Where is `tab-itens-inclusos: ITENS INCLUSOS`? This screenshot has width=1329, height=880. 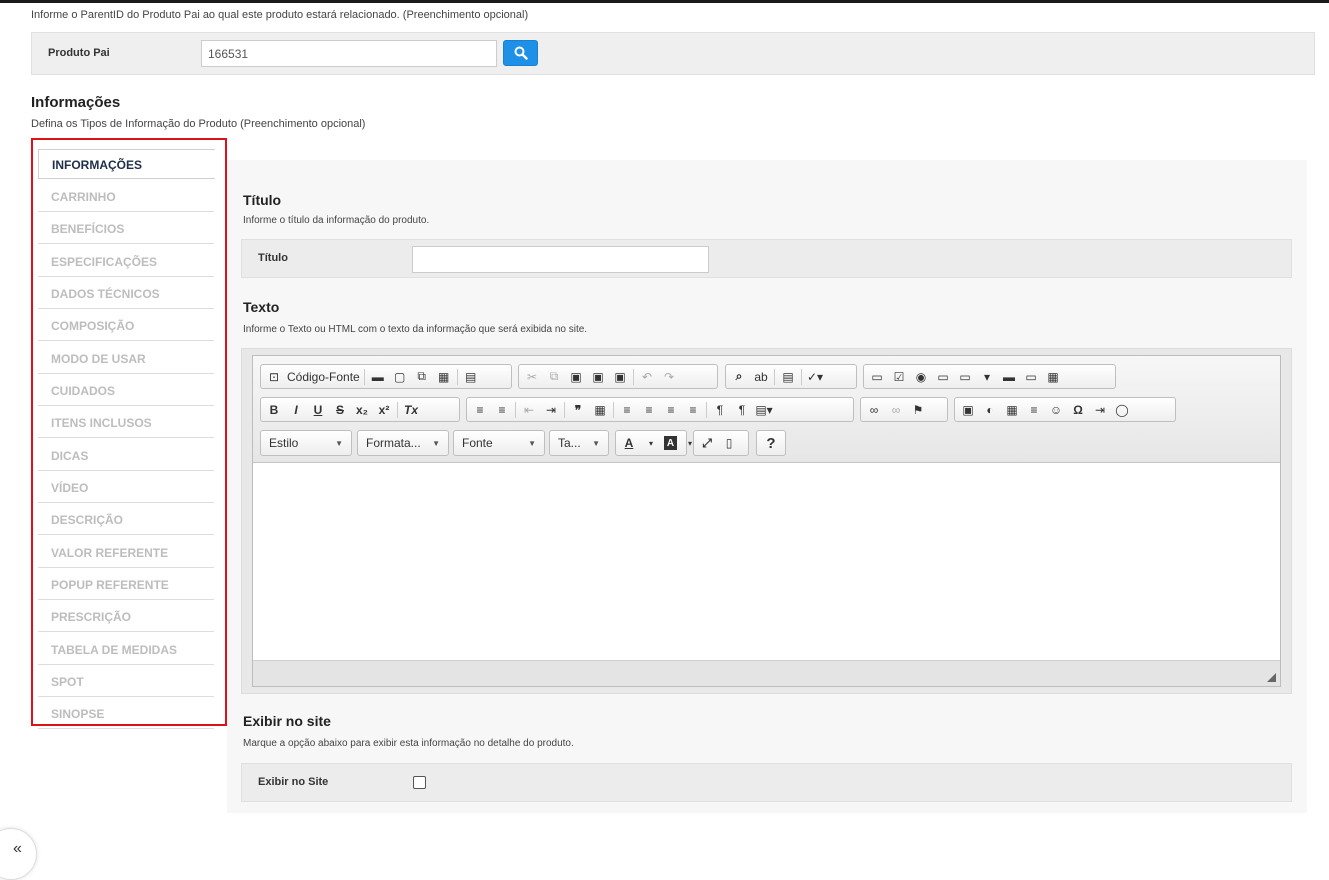 tab-itens-inclusos: ITENS INCLUSOS is located at coordinates (126, 423).